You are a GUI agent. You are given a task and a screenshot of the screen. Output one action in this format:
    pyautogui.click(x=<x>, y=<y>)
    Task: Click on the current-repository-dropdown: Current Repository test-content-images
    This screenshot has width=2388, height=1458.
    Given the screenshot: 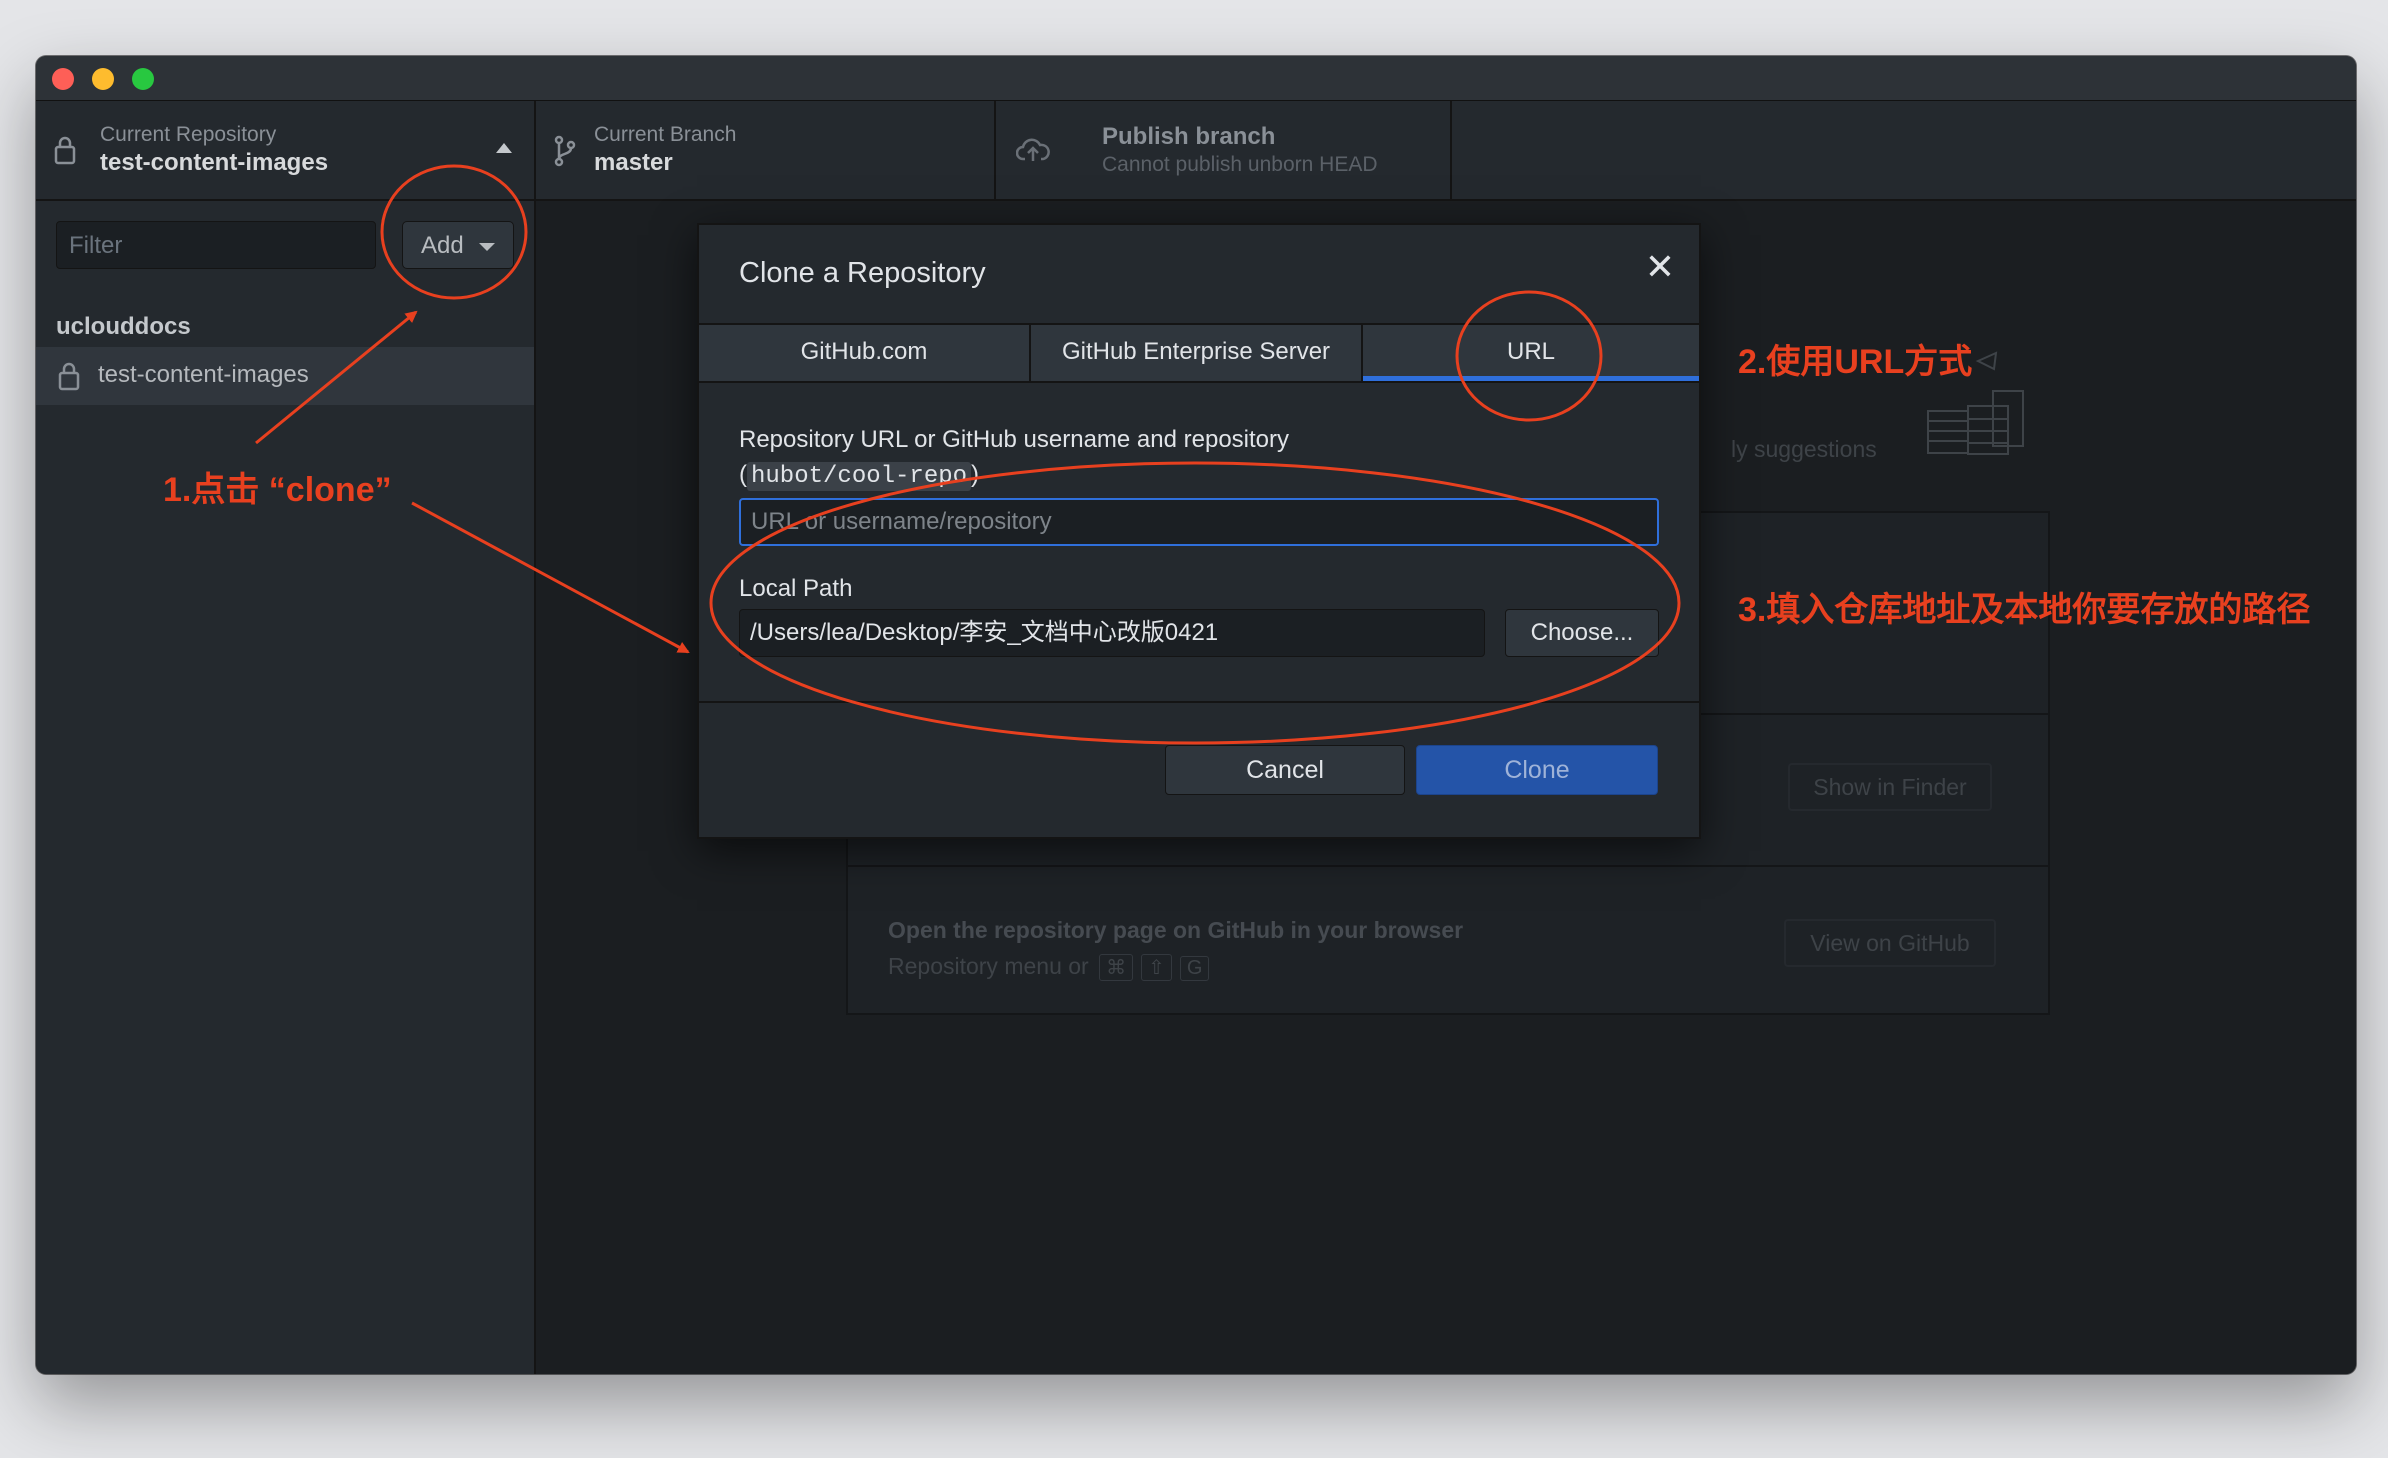 What is the action you would take?
    pyautogui.click(x=286, y=150)
    